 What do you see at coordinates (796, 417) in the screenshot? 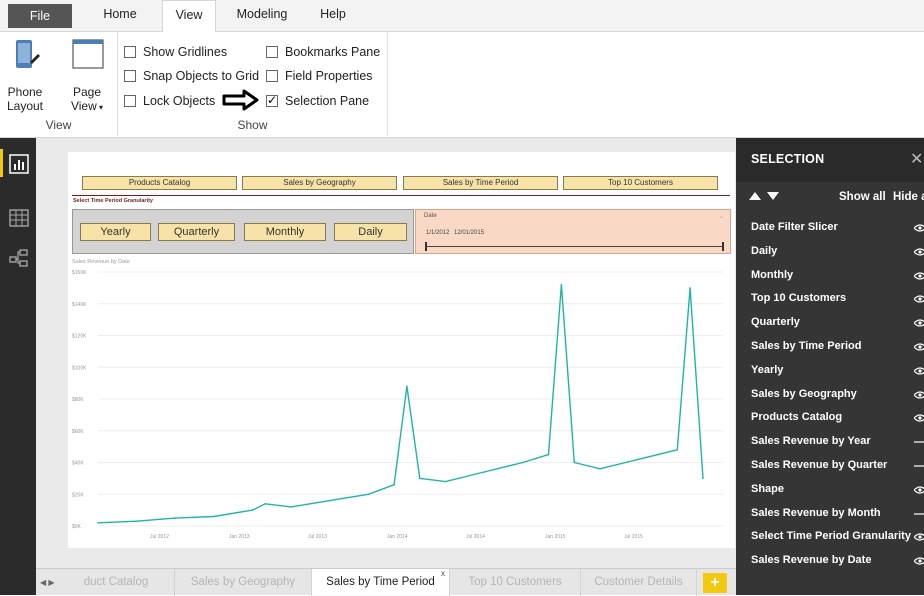
I see `selection-pane-item: Products Catalog` at bounding box center [796, 417].